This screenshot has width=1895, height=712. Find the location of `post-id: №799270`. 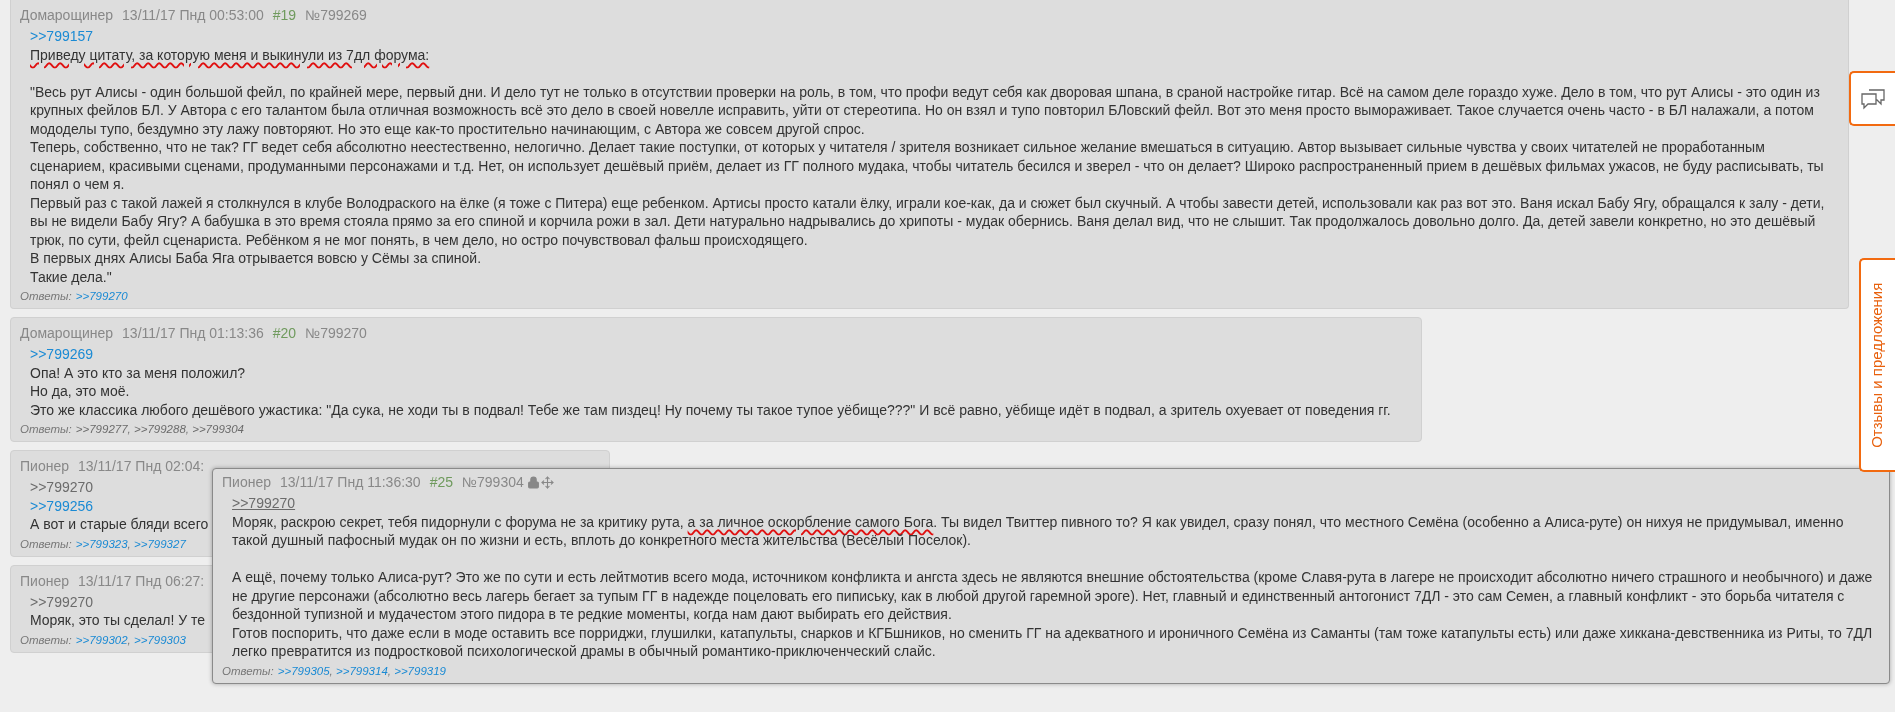

post-id: №799270 is located at coordinates (336, 333).